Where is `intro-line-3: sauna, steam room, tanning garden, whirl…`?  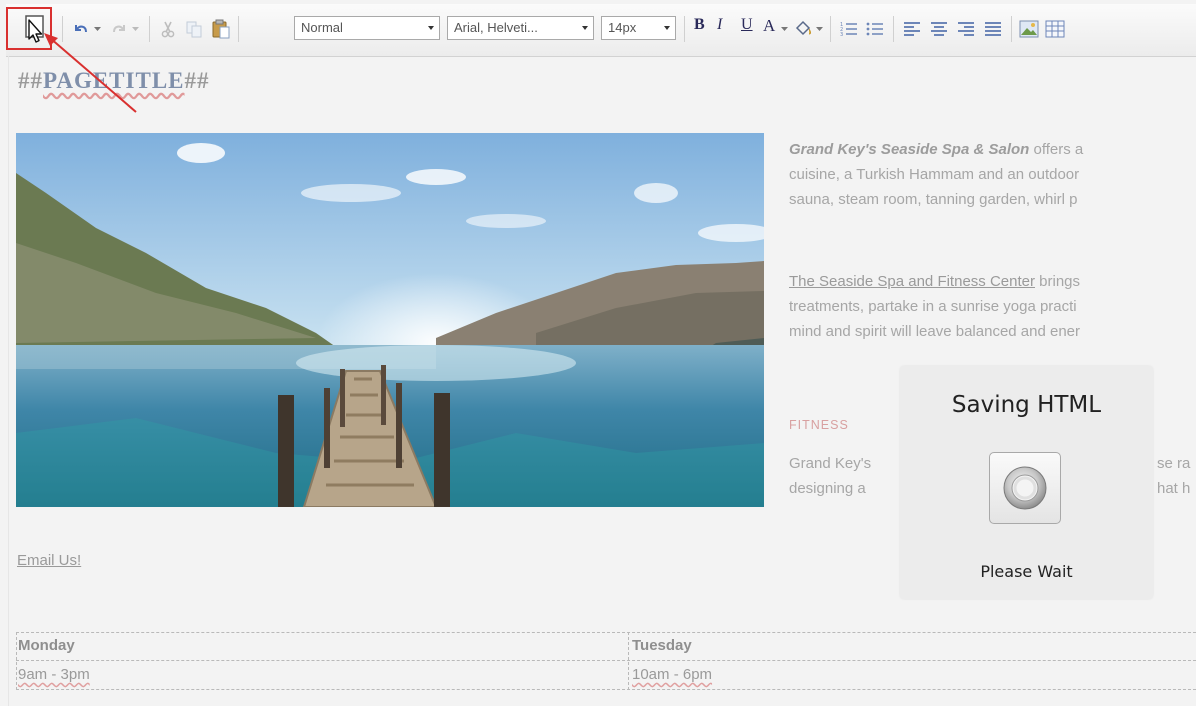 intro-line-3: sauna, steam room, tanning garden, whirl… is located at coordinates (933, 199).